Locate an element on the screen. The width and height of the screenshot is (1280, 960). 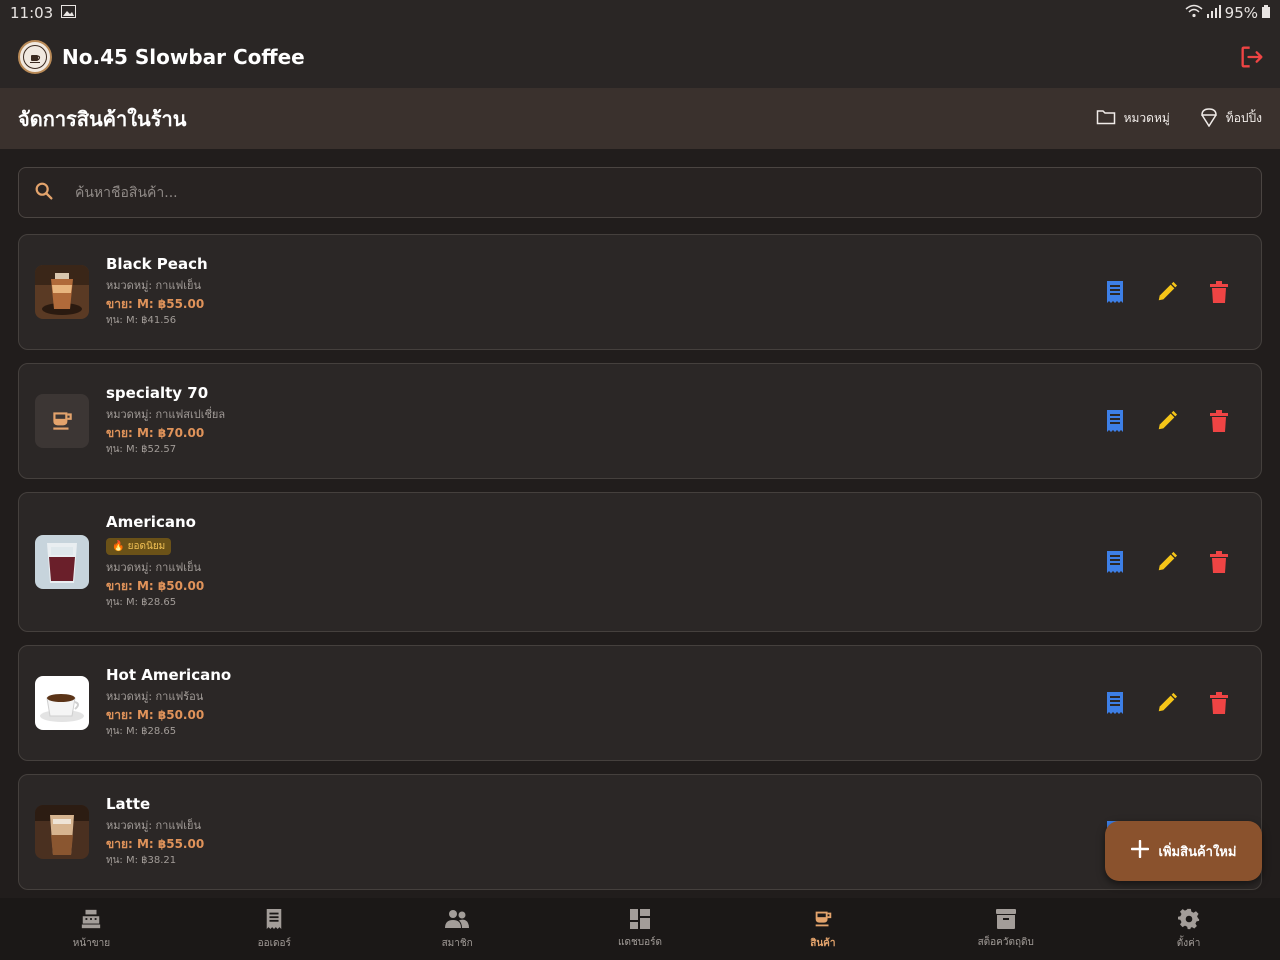
nav-label: สมาชิก is located at coordinates (457, 943).